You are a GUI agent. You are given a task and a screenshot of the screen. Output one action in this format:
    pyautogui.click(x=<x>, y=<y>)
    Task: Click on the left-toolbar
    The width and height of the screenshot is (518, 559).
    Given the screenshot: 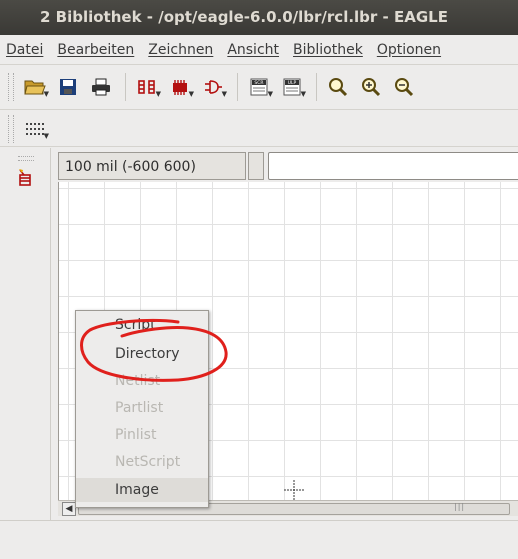 What is the action you would take?
    pyautogui.click(x=25, y=334)
    